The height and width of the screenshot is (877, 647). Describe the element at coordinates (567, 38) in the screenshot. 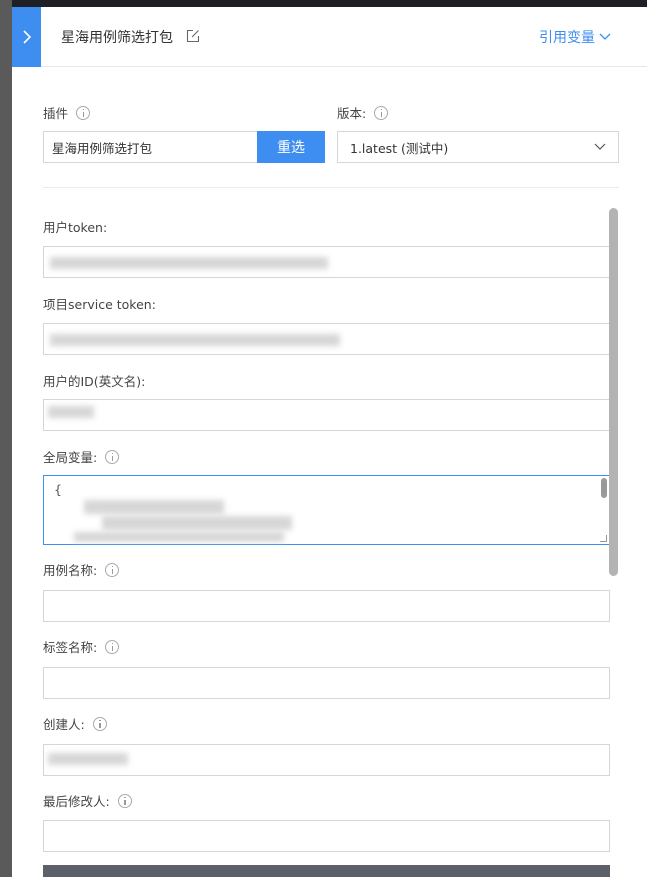

I see `reference-variable-label: 引用变量` at that location.